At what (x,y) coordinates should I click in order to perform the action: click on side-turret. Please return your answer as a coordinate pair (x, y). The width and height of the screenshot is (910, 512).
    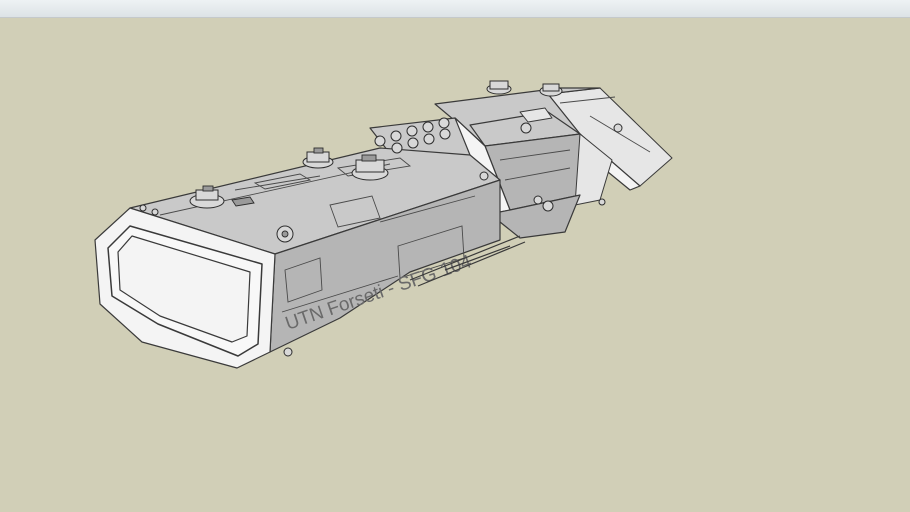
    Looking at the image, I should click on (285, 234).